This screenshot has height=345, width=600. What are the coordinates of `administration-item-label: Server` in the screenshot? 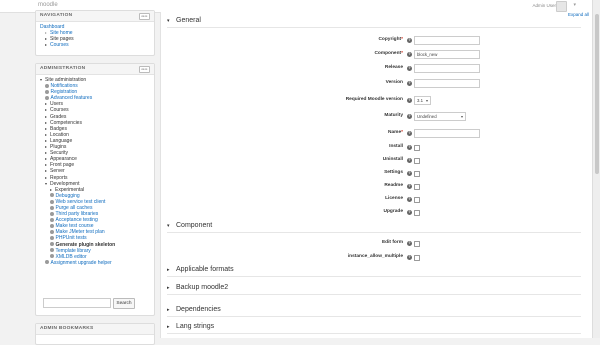 It's located at (57, 171).